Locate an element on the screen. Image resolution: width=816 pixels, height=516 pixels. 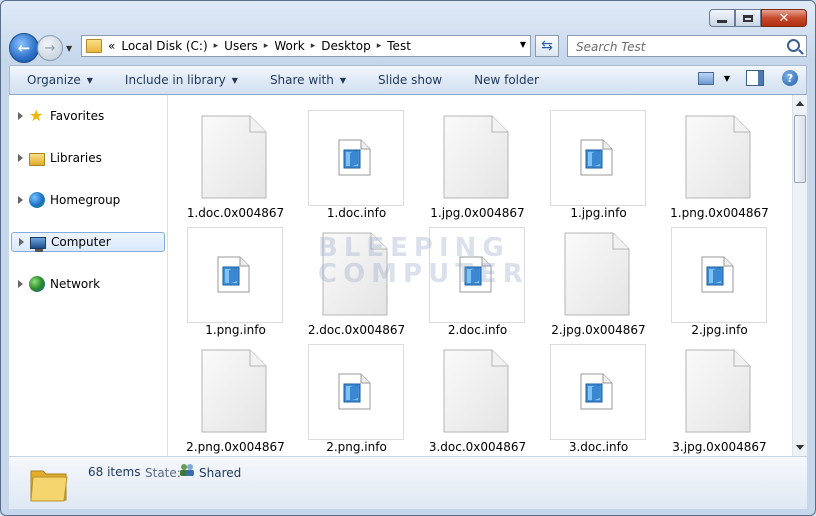
recent-pages-dropdown: ▼ is located at coordinates (69, 48).